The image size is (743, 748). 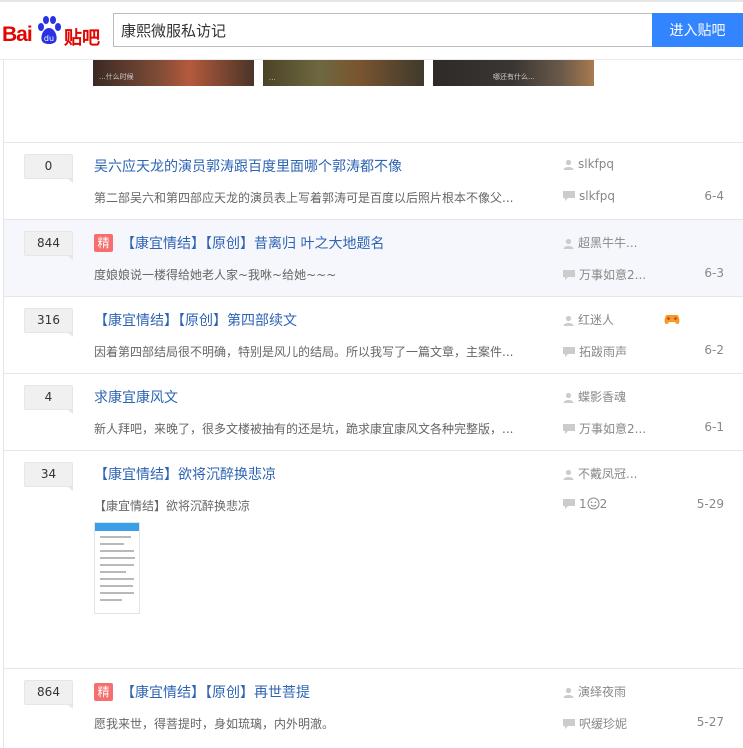 I want to click on reply-date: 5-29, so click(x=710, y=504).